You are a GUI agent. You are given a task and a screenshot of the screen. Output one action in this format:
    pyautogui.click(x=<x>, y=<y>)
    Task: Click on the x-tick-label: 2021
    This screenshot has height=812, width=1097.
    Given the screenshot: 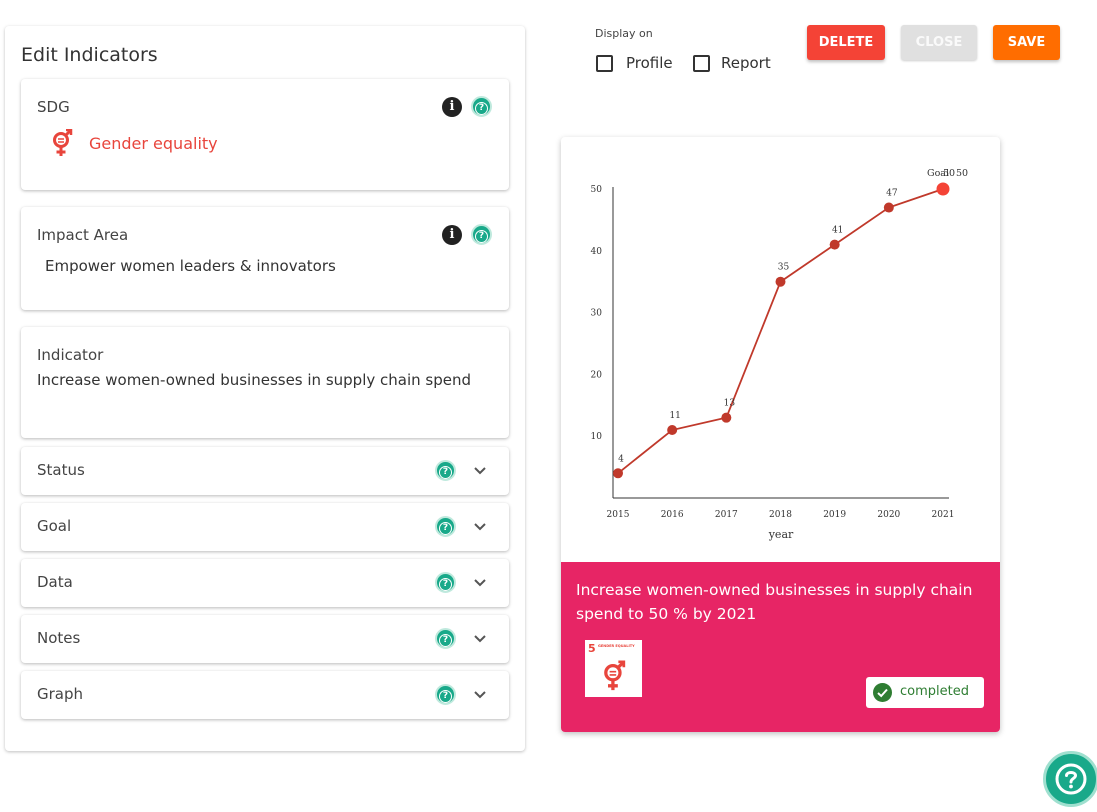 What is the action you would take?
    pyautogui.click(x=943, y=515)
    